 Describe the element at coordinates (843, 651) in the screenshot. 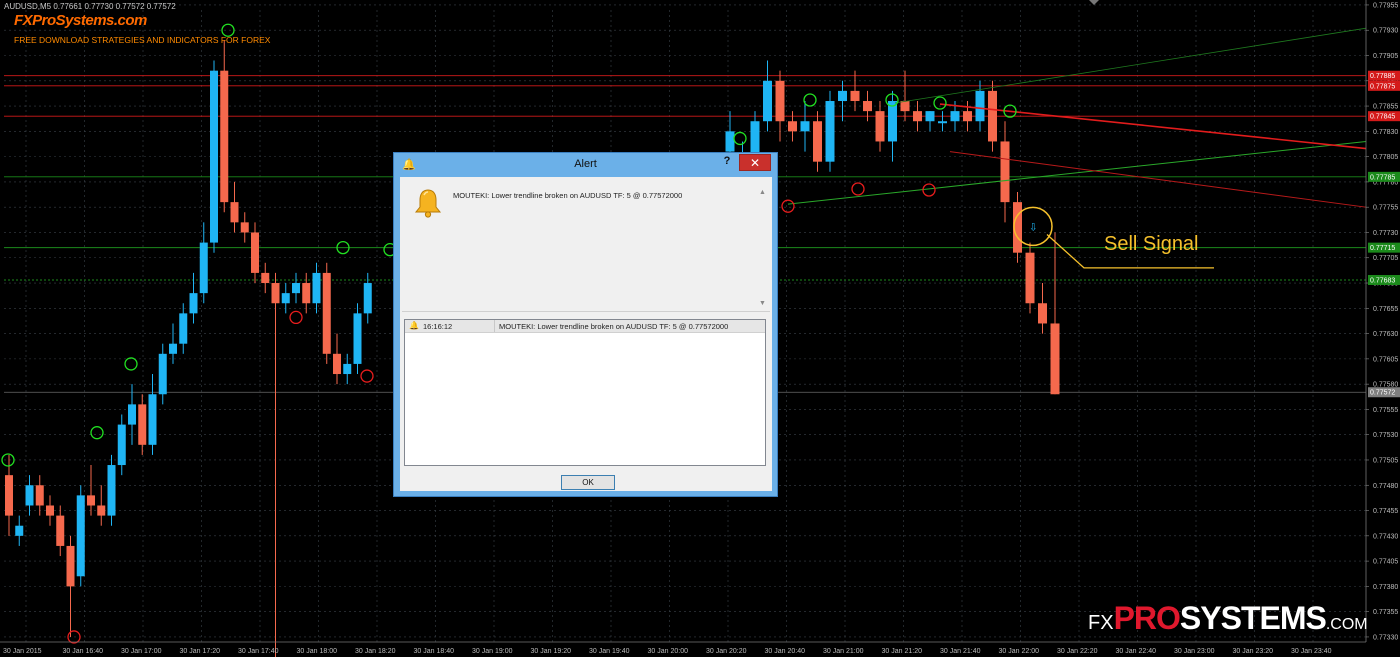

I see `time-tick-label: 30 Jan 21:00` at that location.